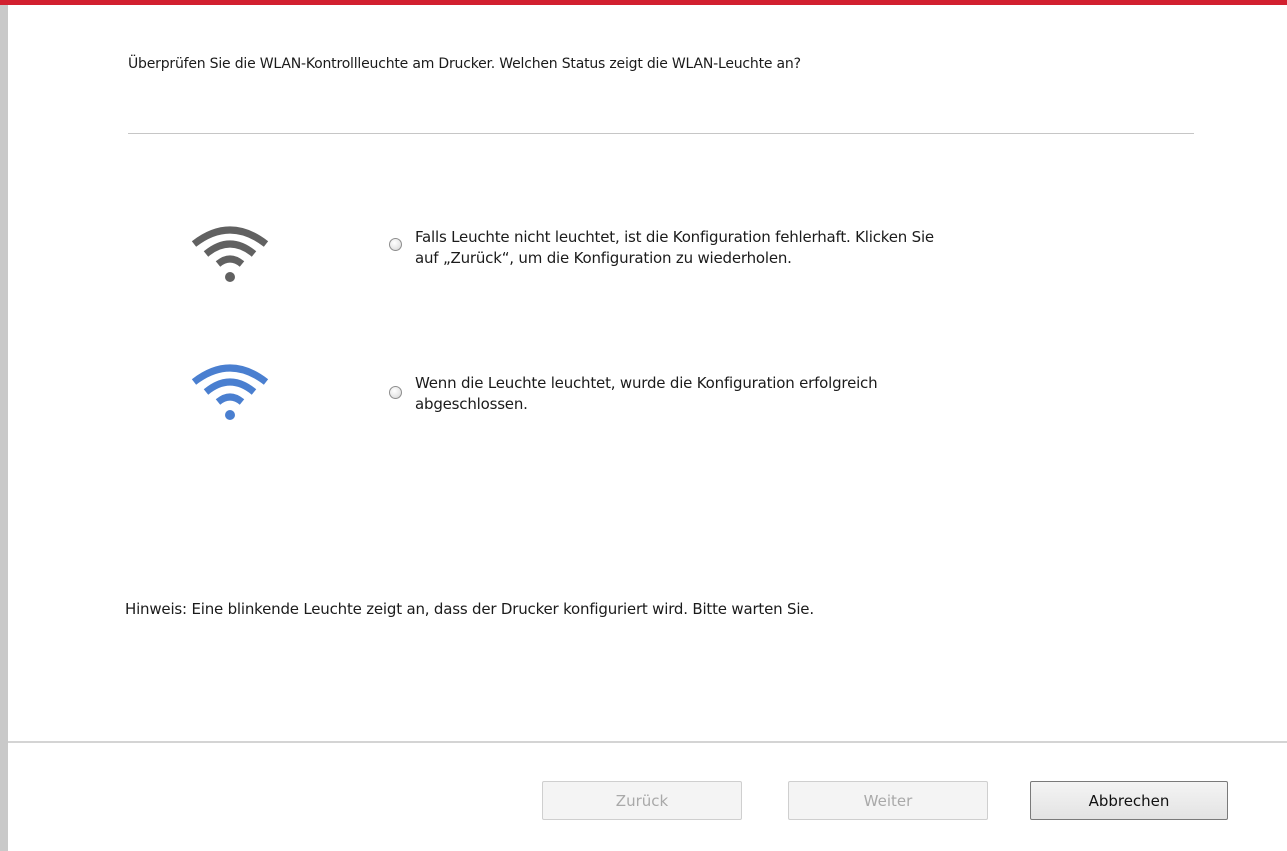 This screenshot has height=851, width=1287. I want to click on option-light-on-radio, so click(395, 392).